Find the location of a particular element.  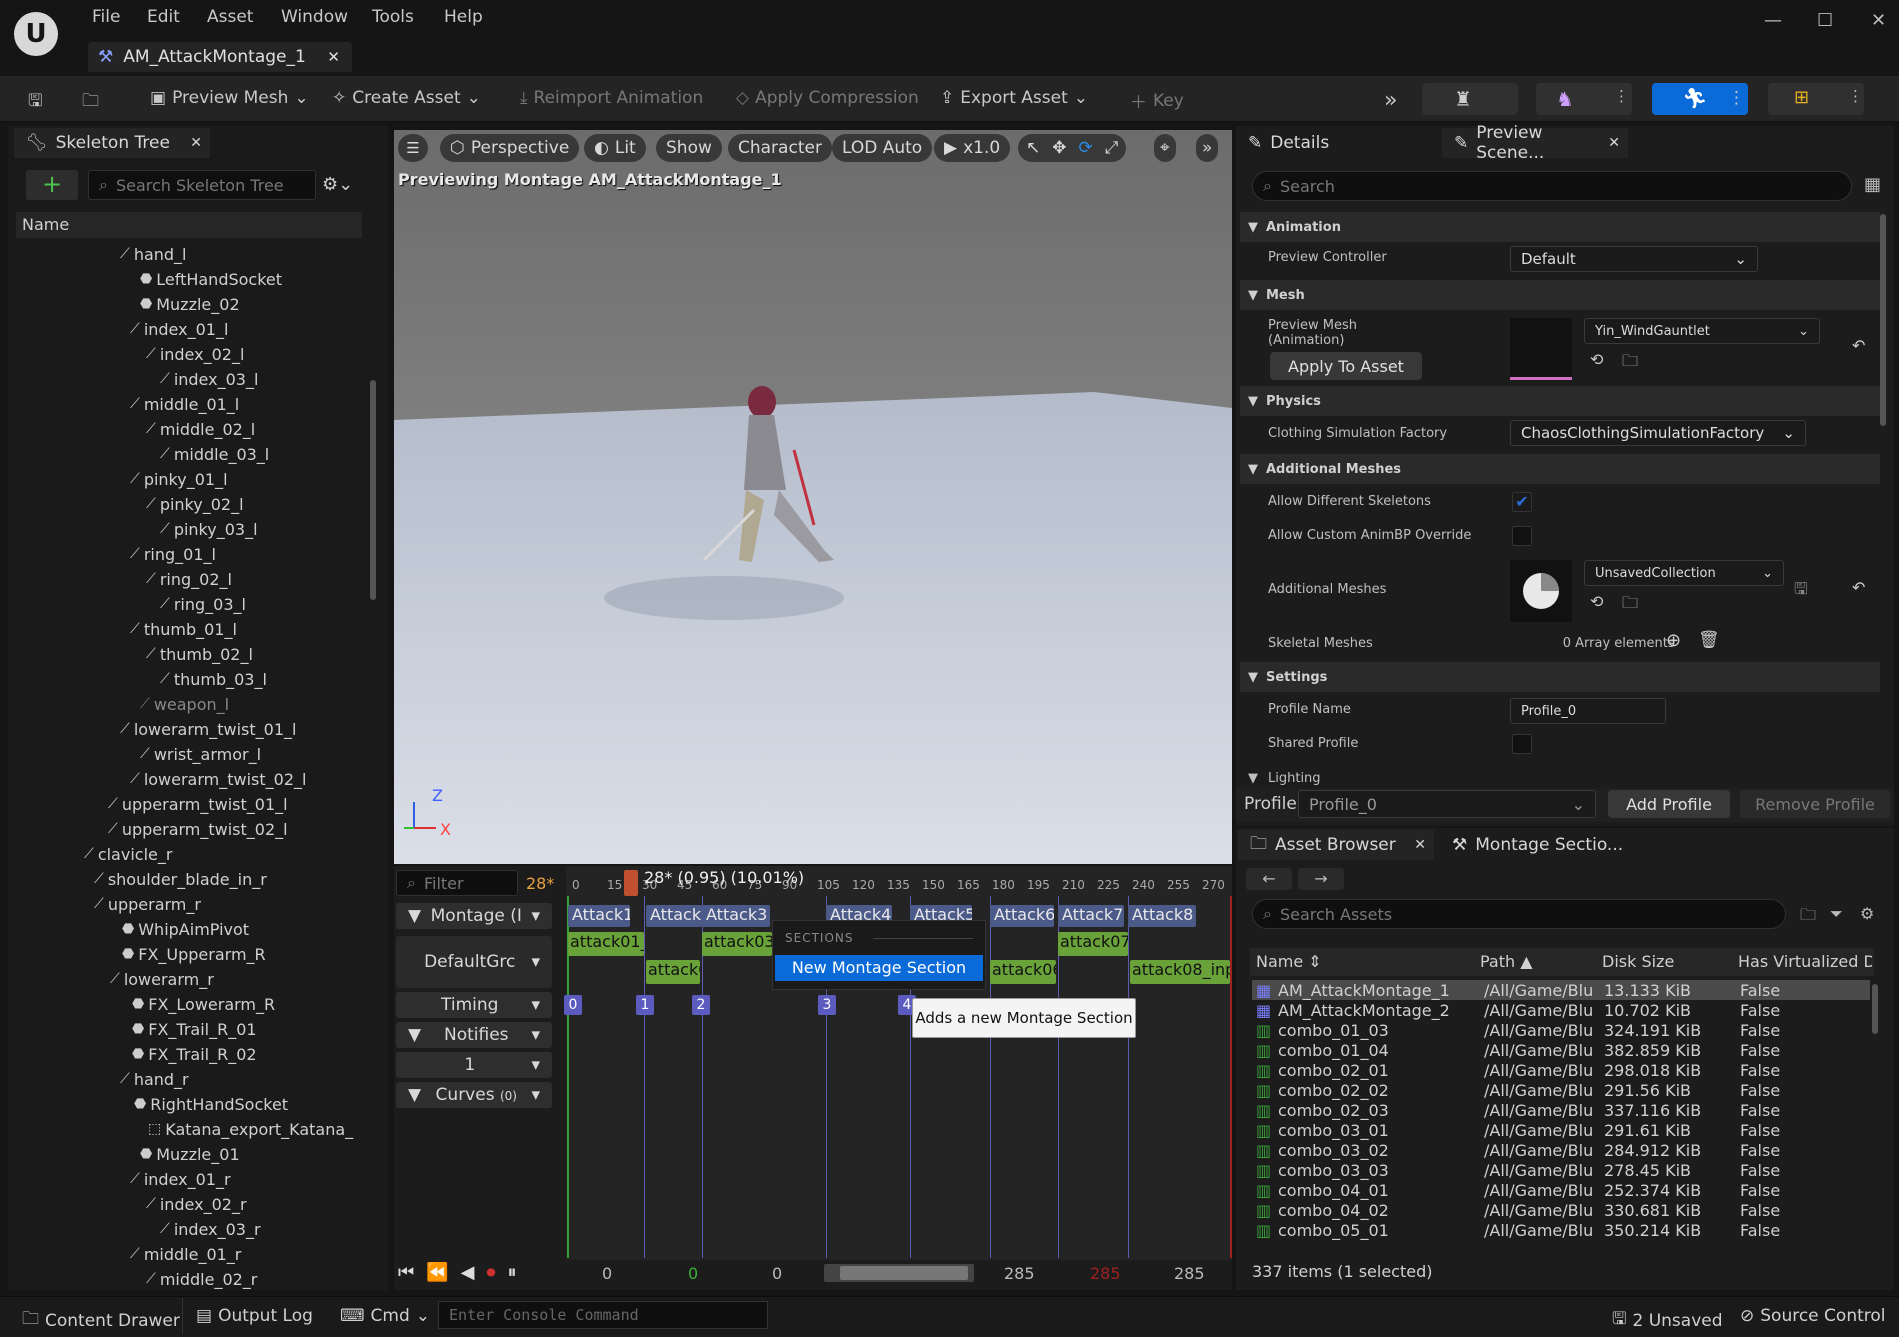

apply-compression-button: ◇ Apply Compression is located at coordinates (827, 98).